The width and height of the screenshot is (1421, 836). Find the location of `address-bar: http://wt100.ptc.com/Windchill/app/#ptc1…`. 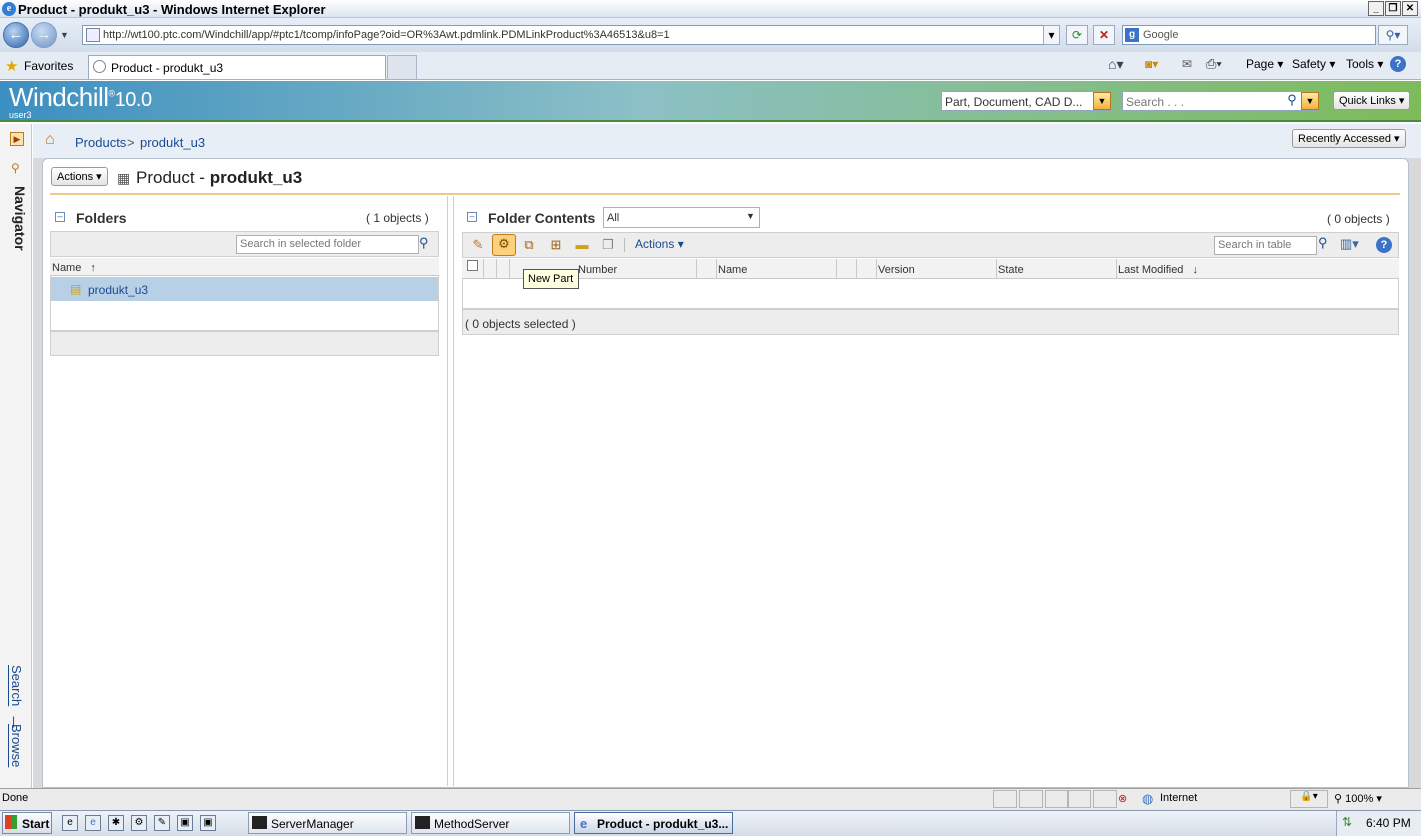

address-bar: http://wt100.ptc.com/Windchill/app/#ptc1… is located at coordinates (571, 35).